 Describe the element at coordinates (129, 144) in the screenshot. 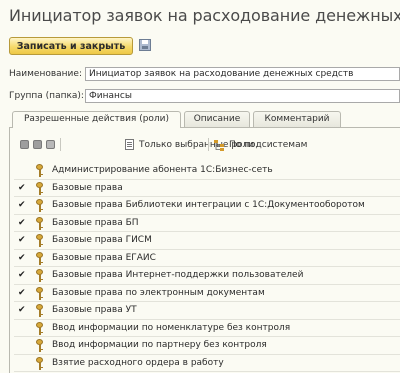

I see `document-icon` at that location.